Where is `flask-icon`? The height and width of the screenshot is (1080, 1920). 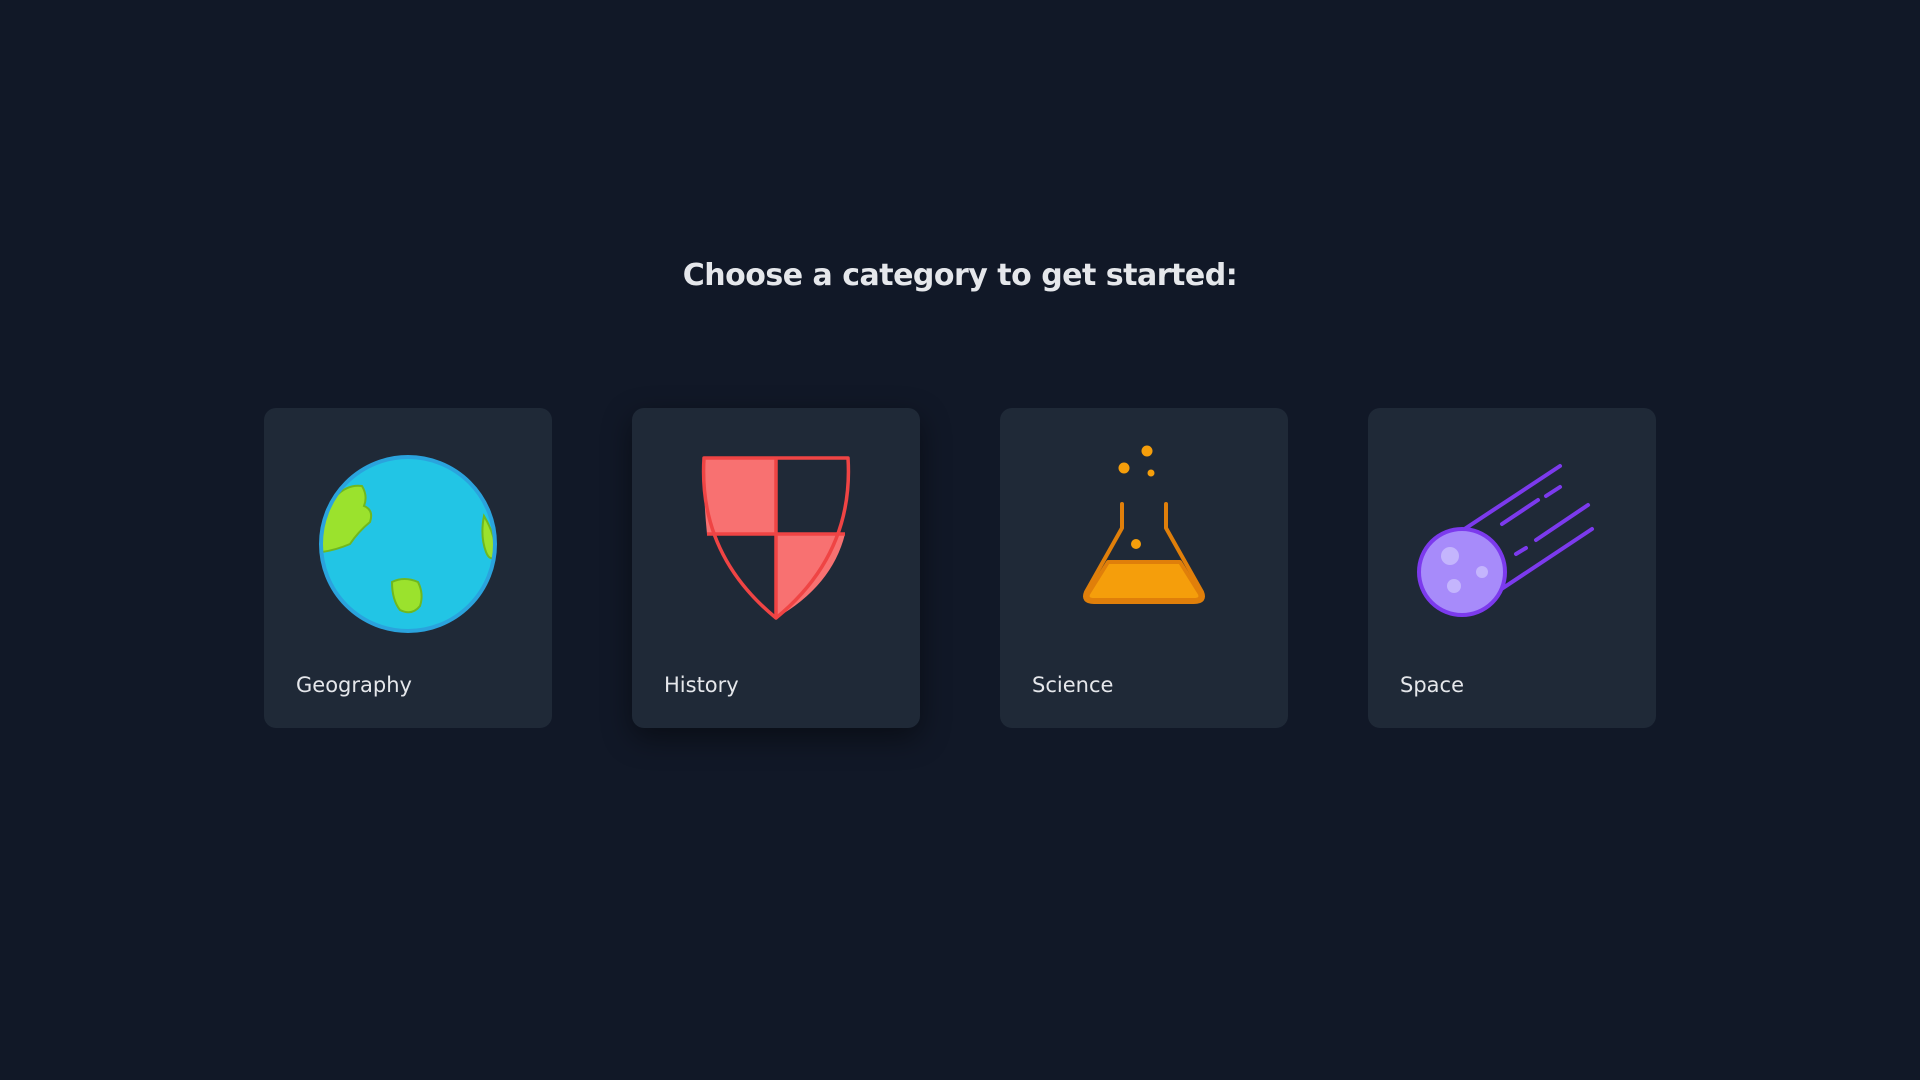
flask-icon is located at coordinates (1144, 544).